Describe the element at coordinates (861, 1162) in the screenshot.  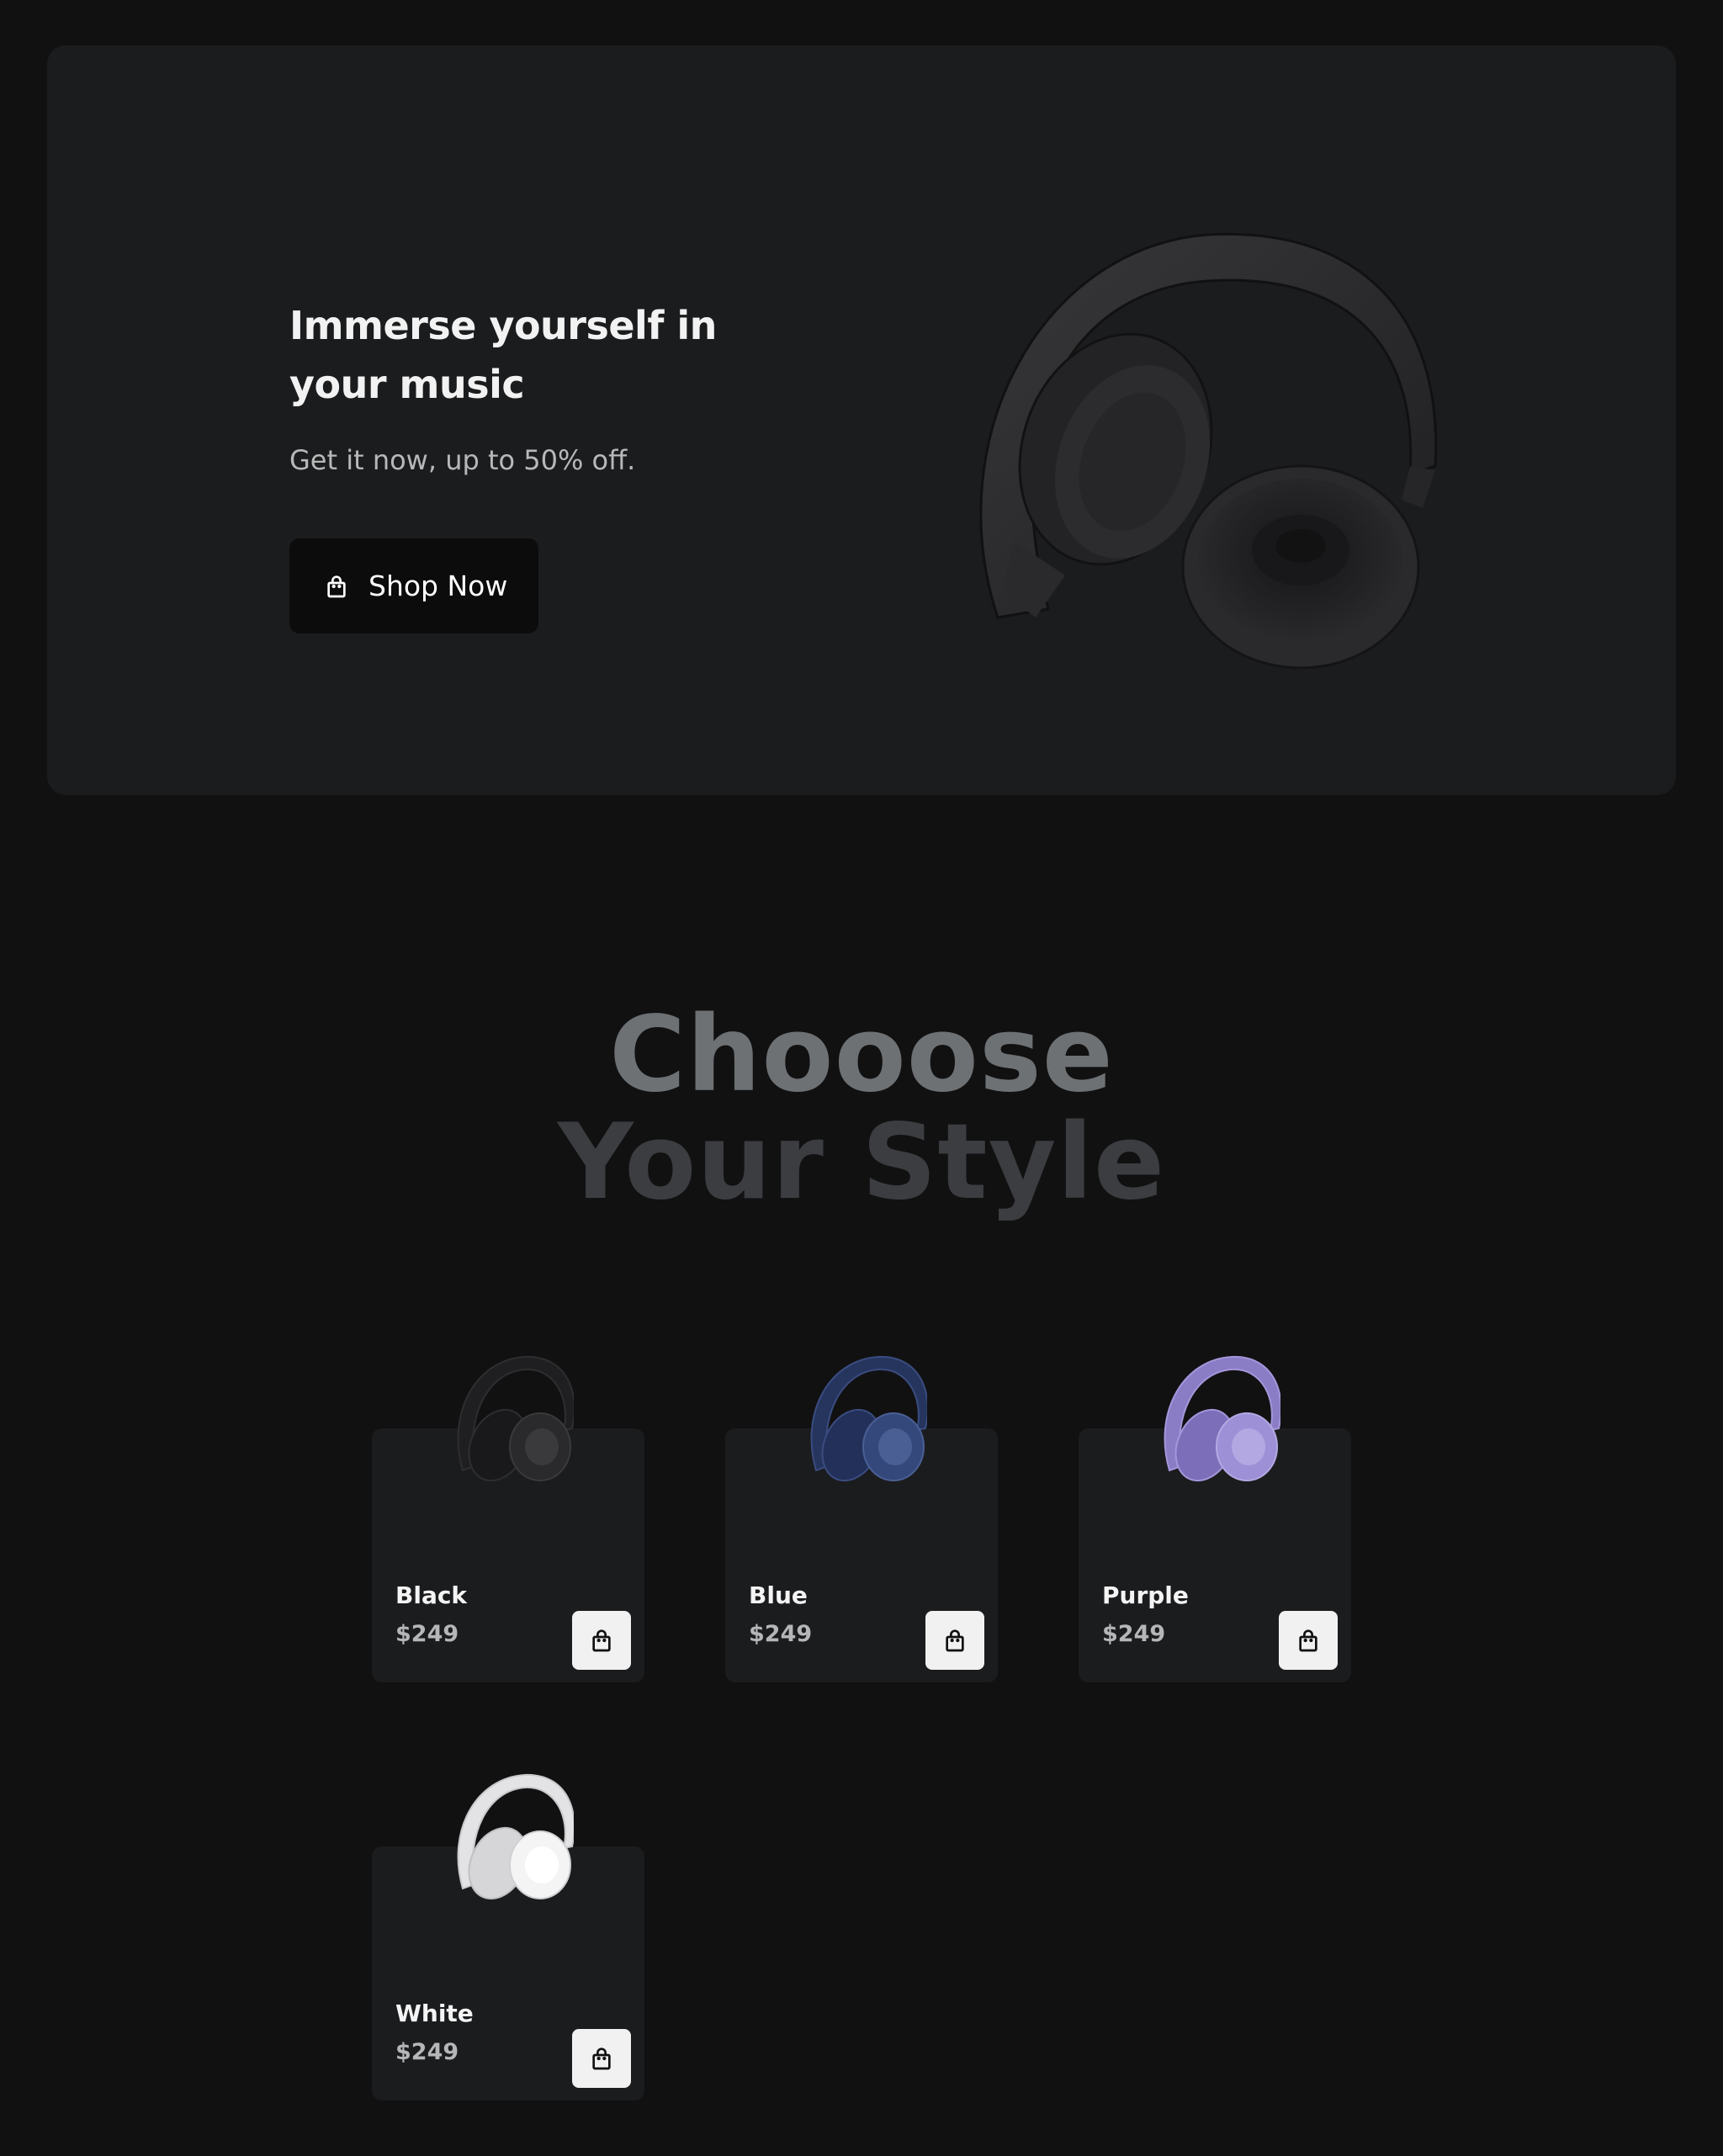
I see `section-title-line2: Your Style` at that location.